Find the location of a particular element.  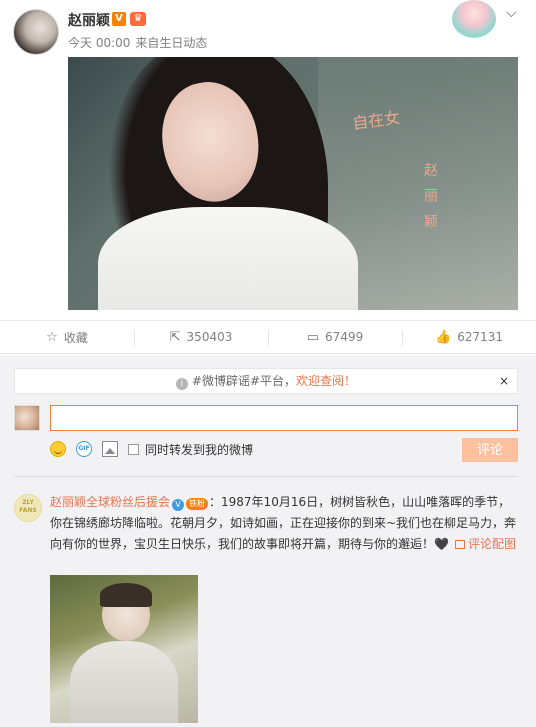

comment-count: 67499 is located at coordinates (344, 337).